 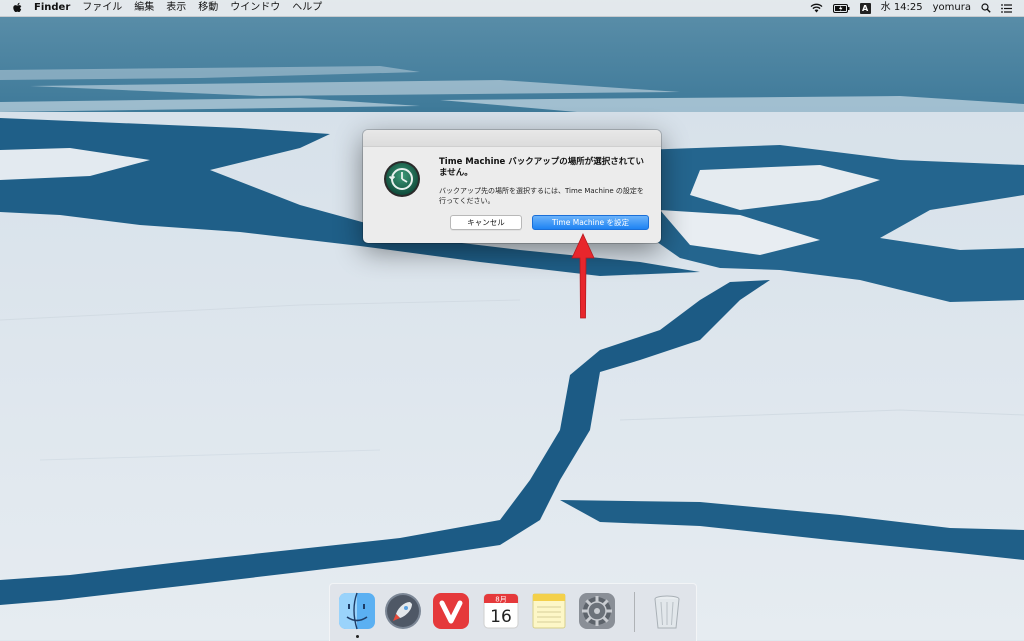 What do you see at coordinates (597, 611) in the screenshot?
I see `gear-icon` at bounding box center [597, 611].